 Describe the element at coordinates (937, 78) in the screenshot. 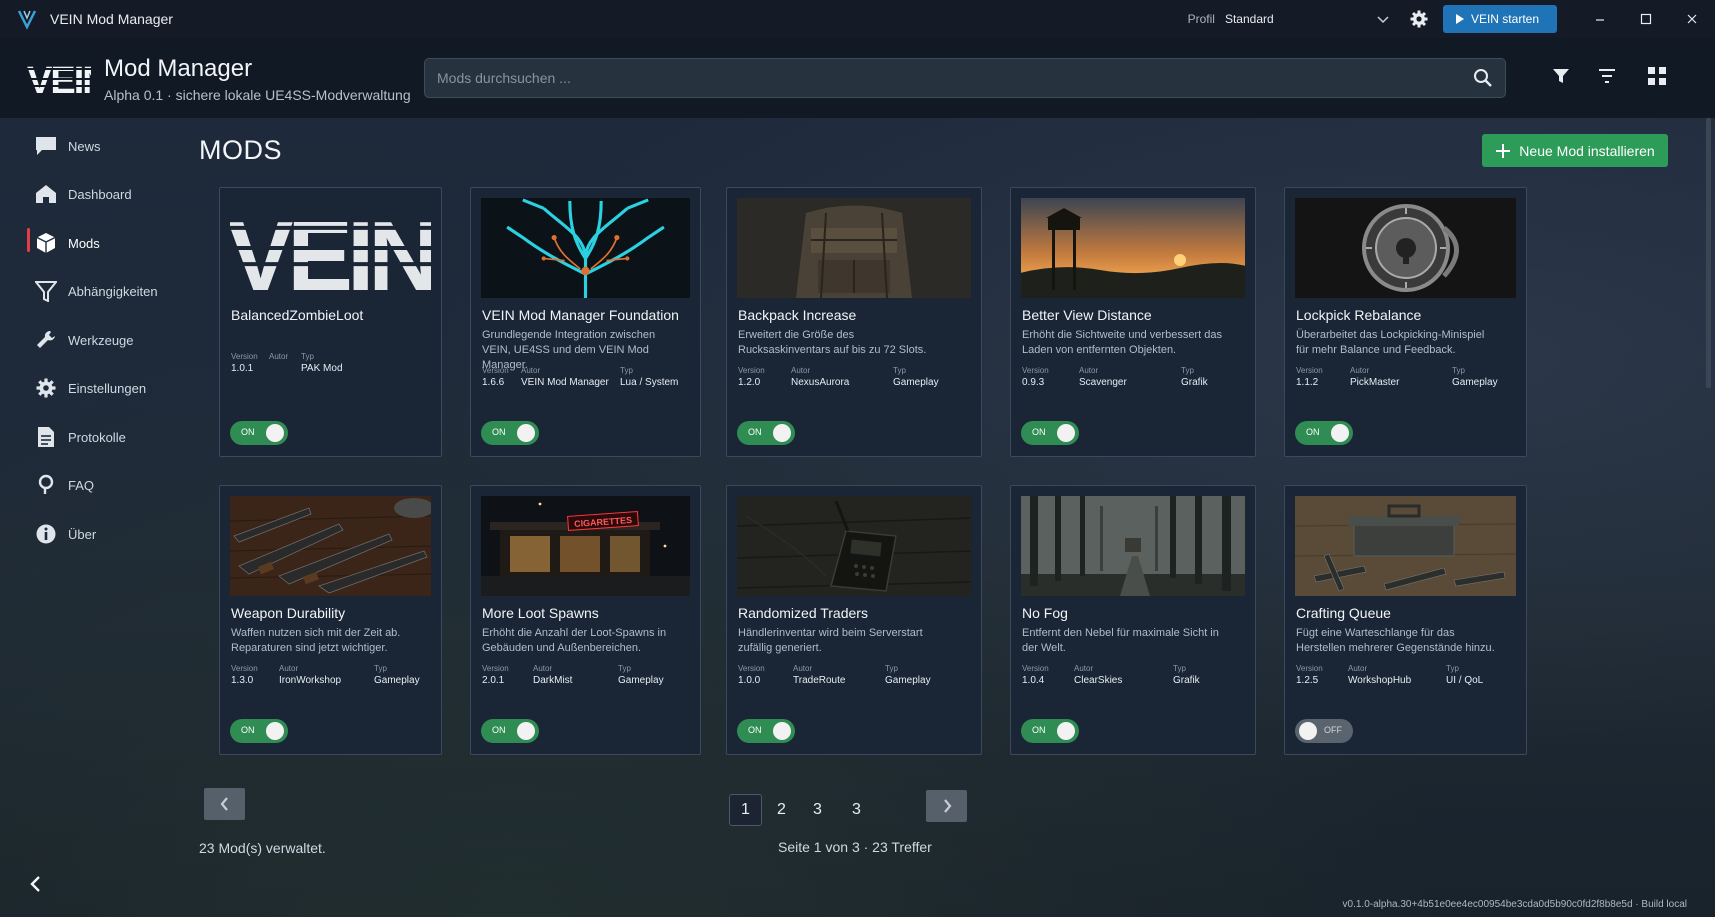

I see `search-input` at that location.